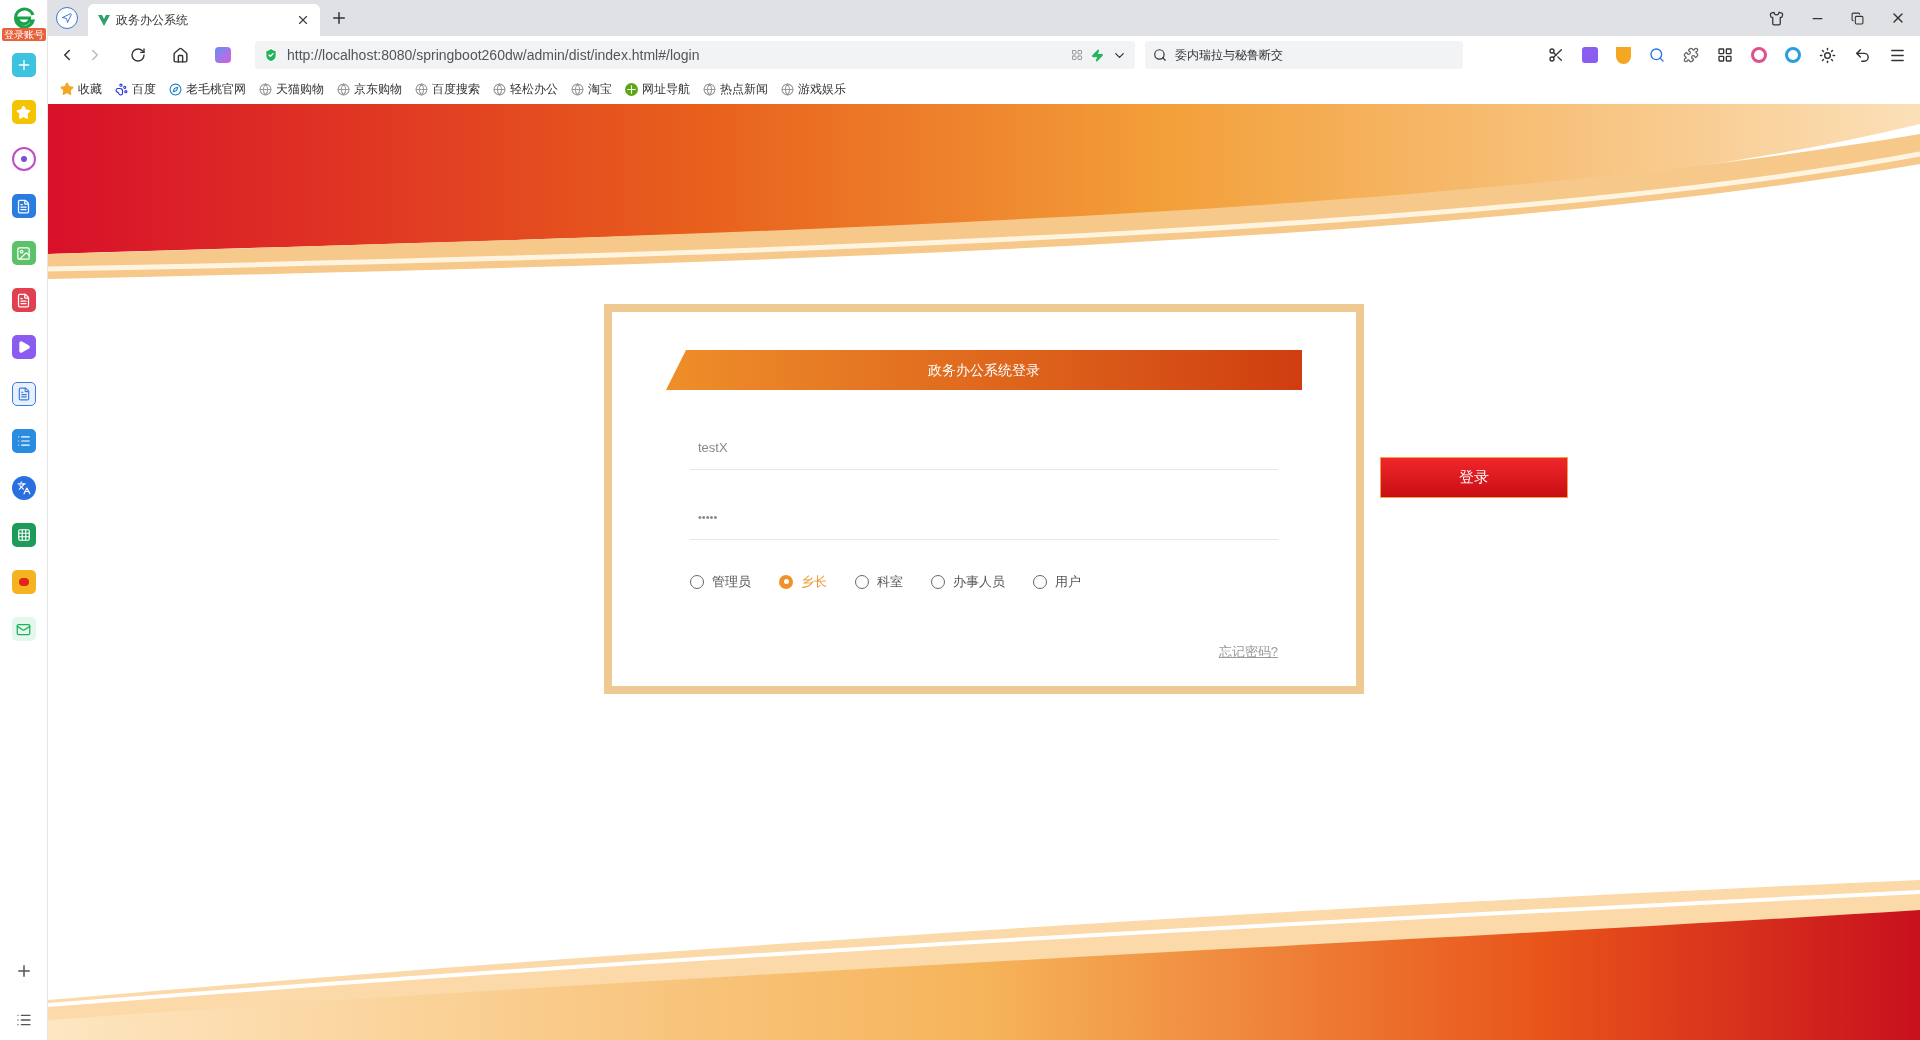 The width and height of the screenshot is (1920, 1040). Describe the element at coordinates (1077, 55) in the screenshot. I see `qr-icon` at that location.